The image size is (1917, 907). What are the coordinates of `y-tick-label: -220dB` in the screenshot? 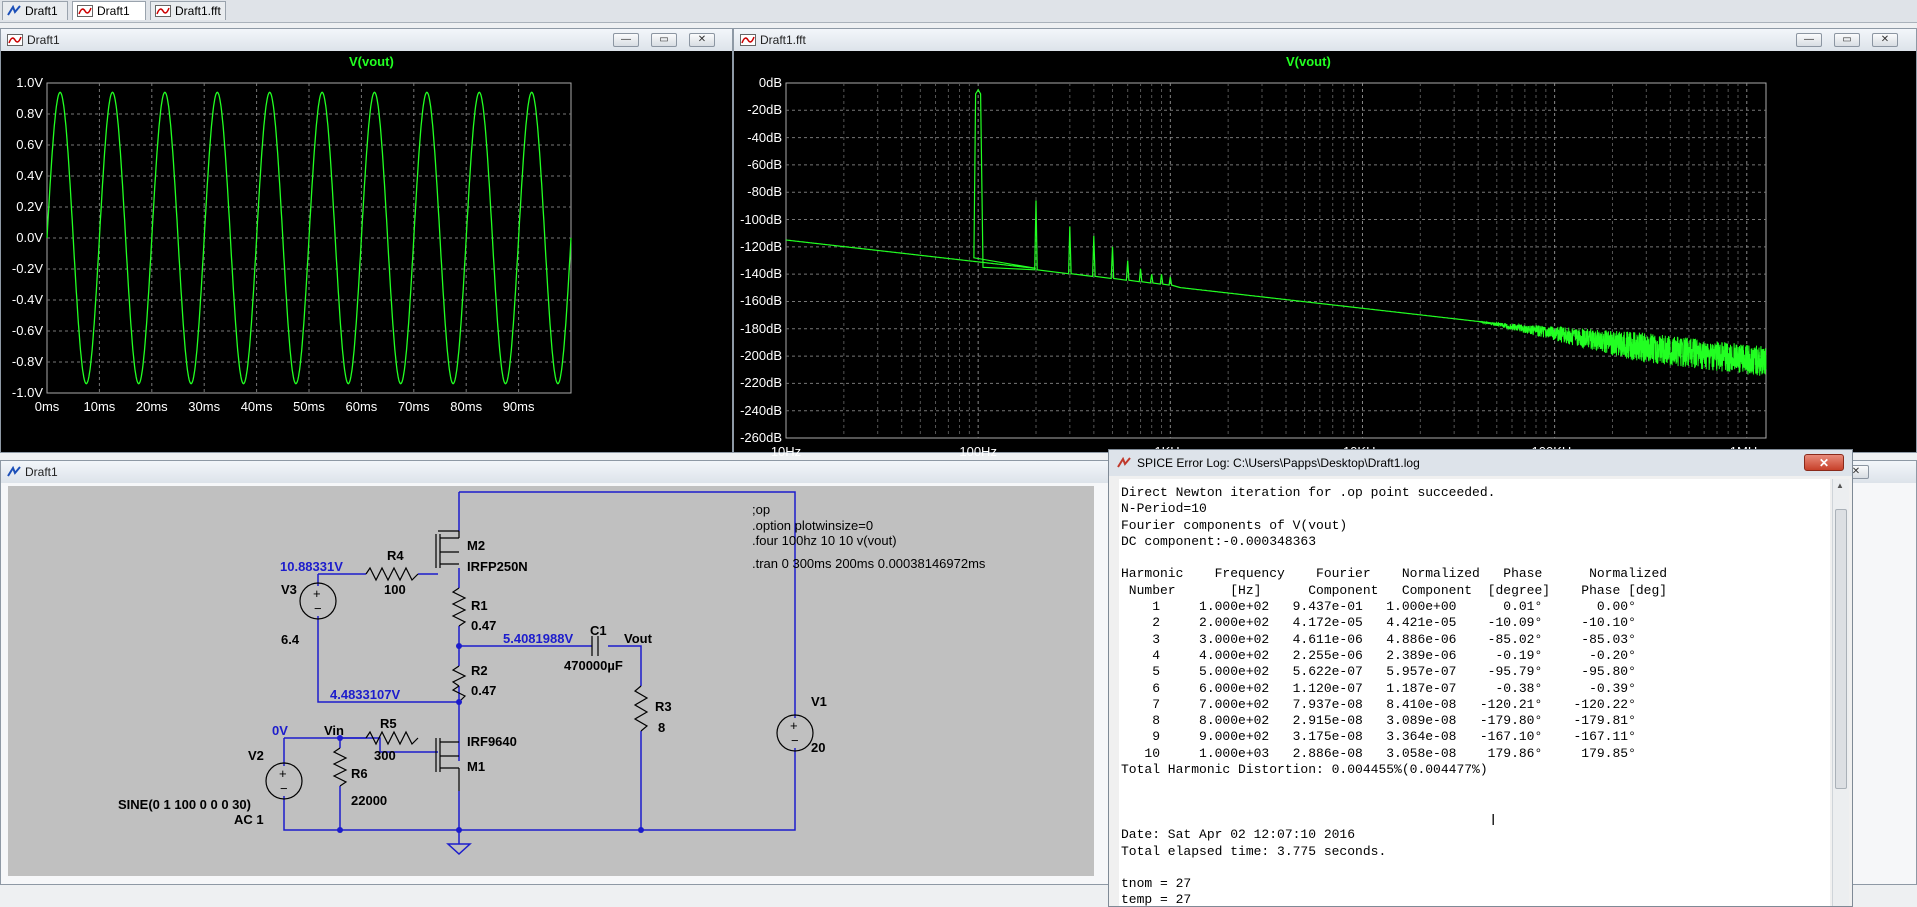 It's located at (761, 383).